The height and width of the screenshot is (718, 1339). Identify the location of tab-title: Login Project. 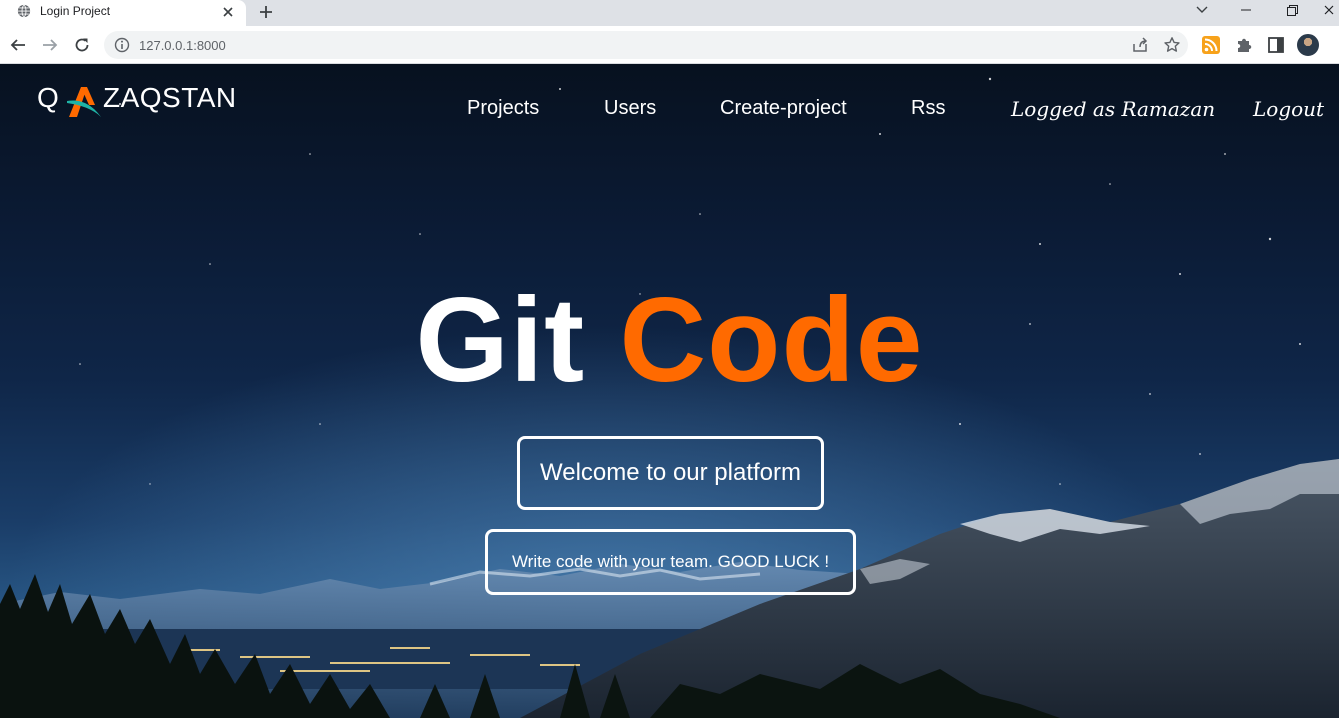
(75, 11).